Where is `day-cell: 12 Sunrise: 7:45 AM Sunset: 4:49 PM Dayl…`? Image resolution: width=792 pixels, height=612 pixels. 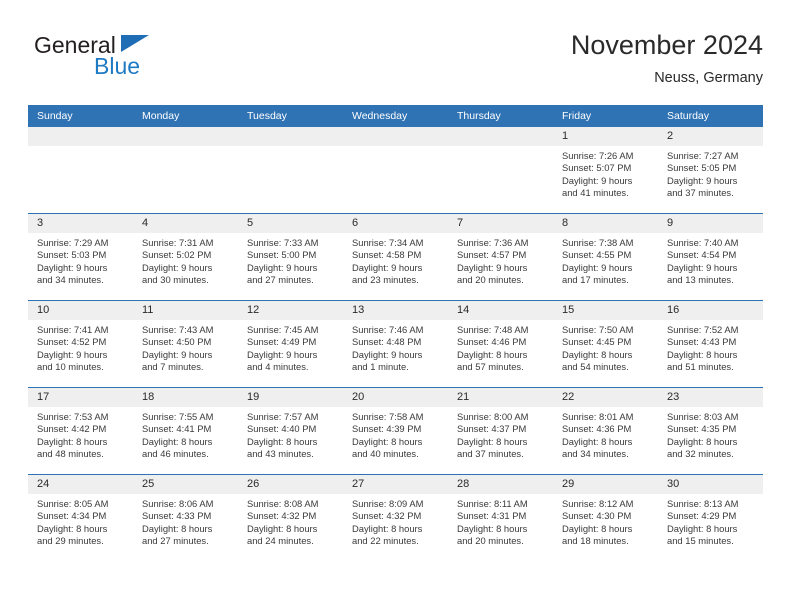
day-cell: 12 Sunrise: 7:45 AM Sunset: 4:49 PM Dayl… is located at coordinates (290, 344).